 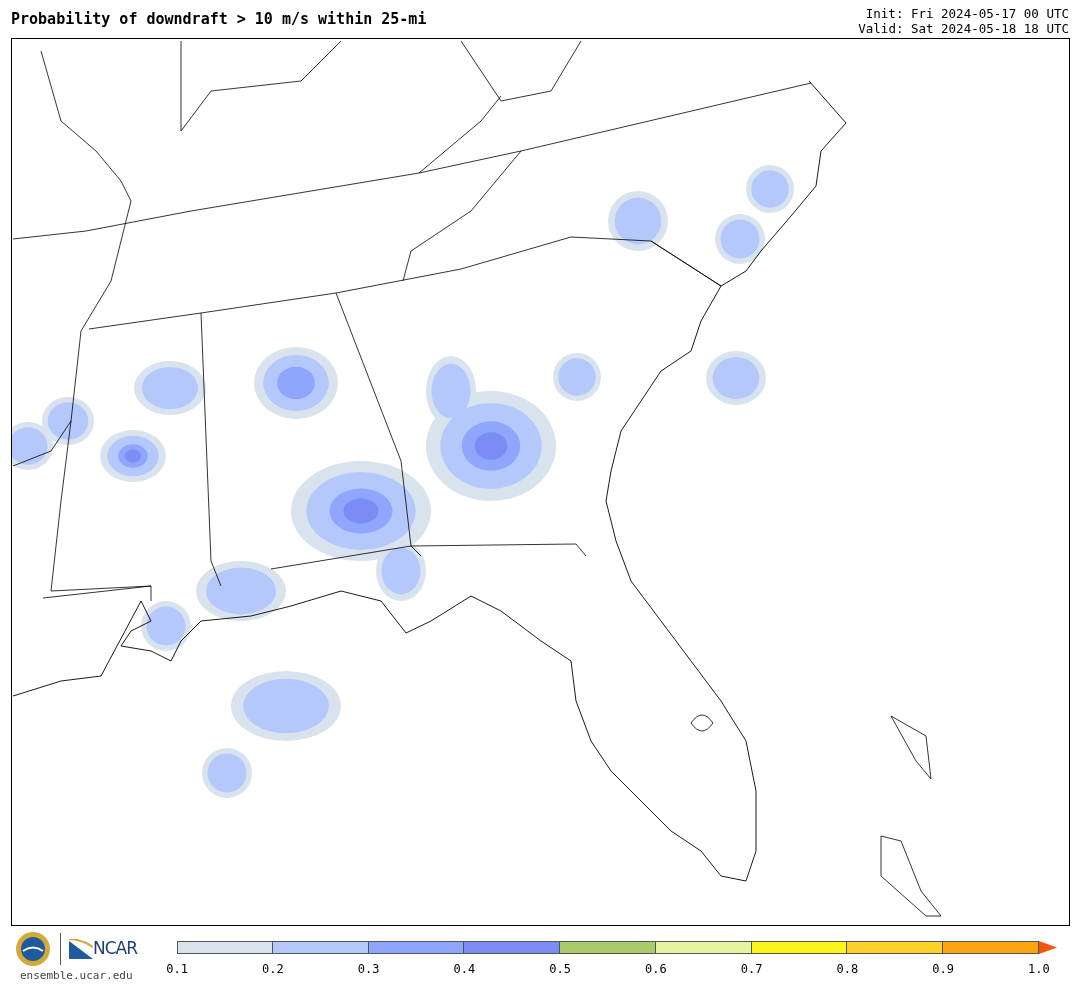 What do you see at coordinates (368, 969) in the screenshot?
I see `tick-label: 0.3` at bounding box center [368, 969].